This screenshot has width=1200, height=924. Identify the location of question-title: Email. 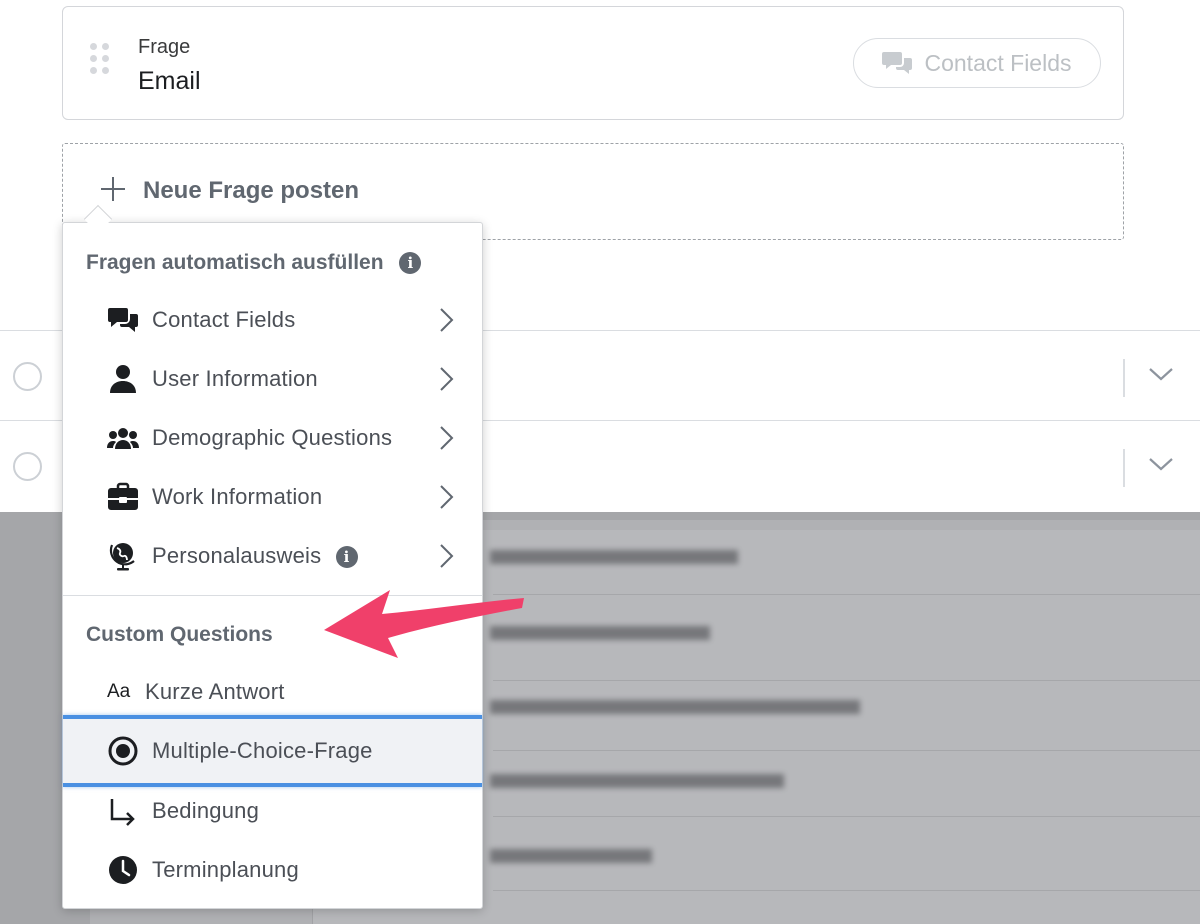
(169, 81).